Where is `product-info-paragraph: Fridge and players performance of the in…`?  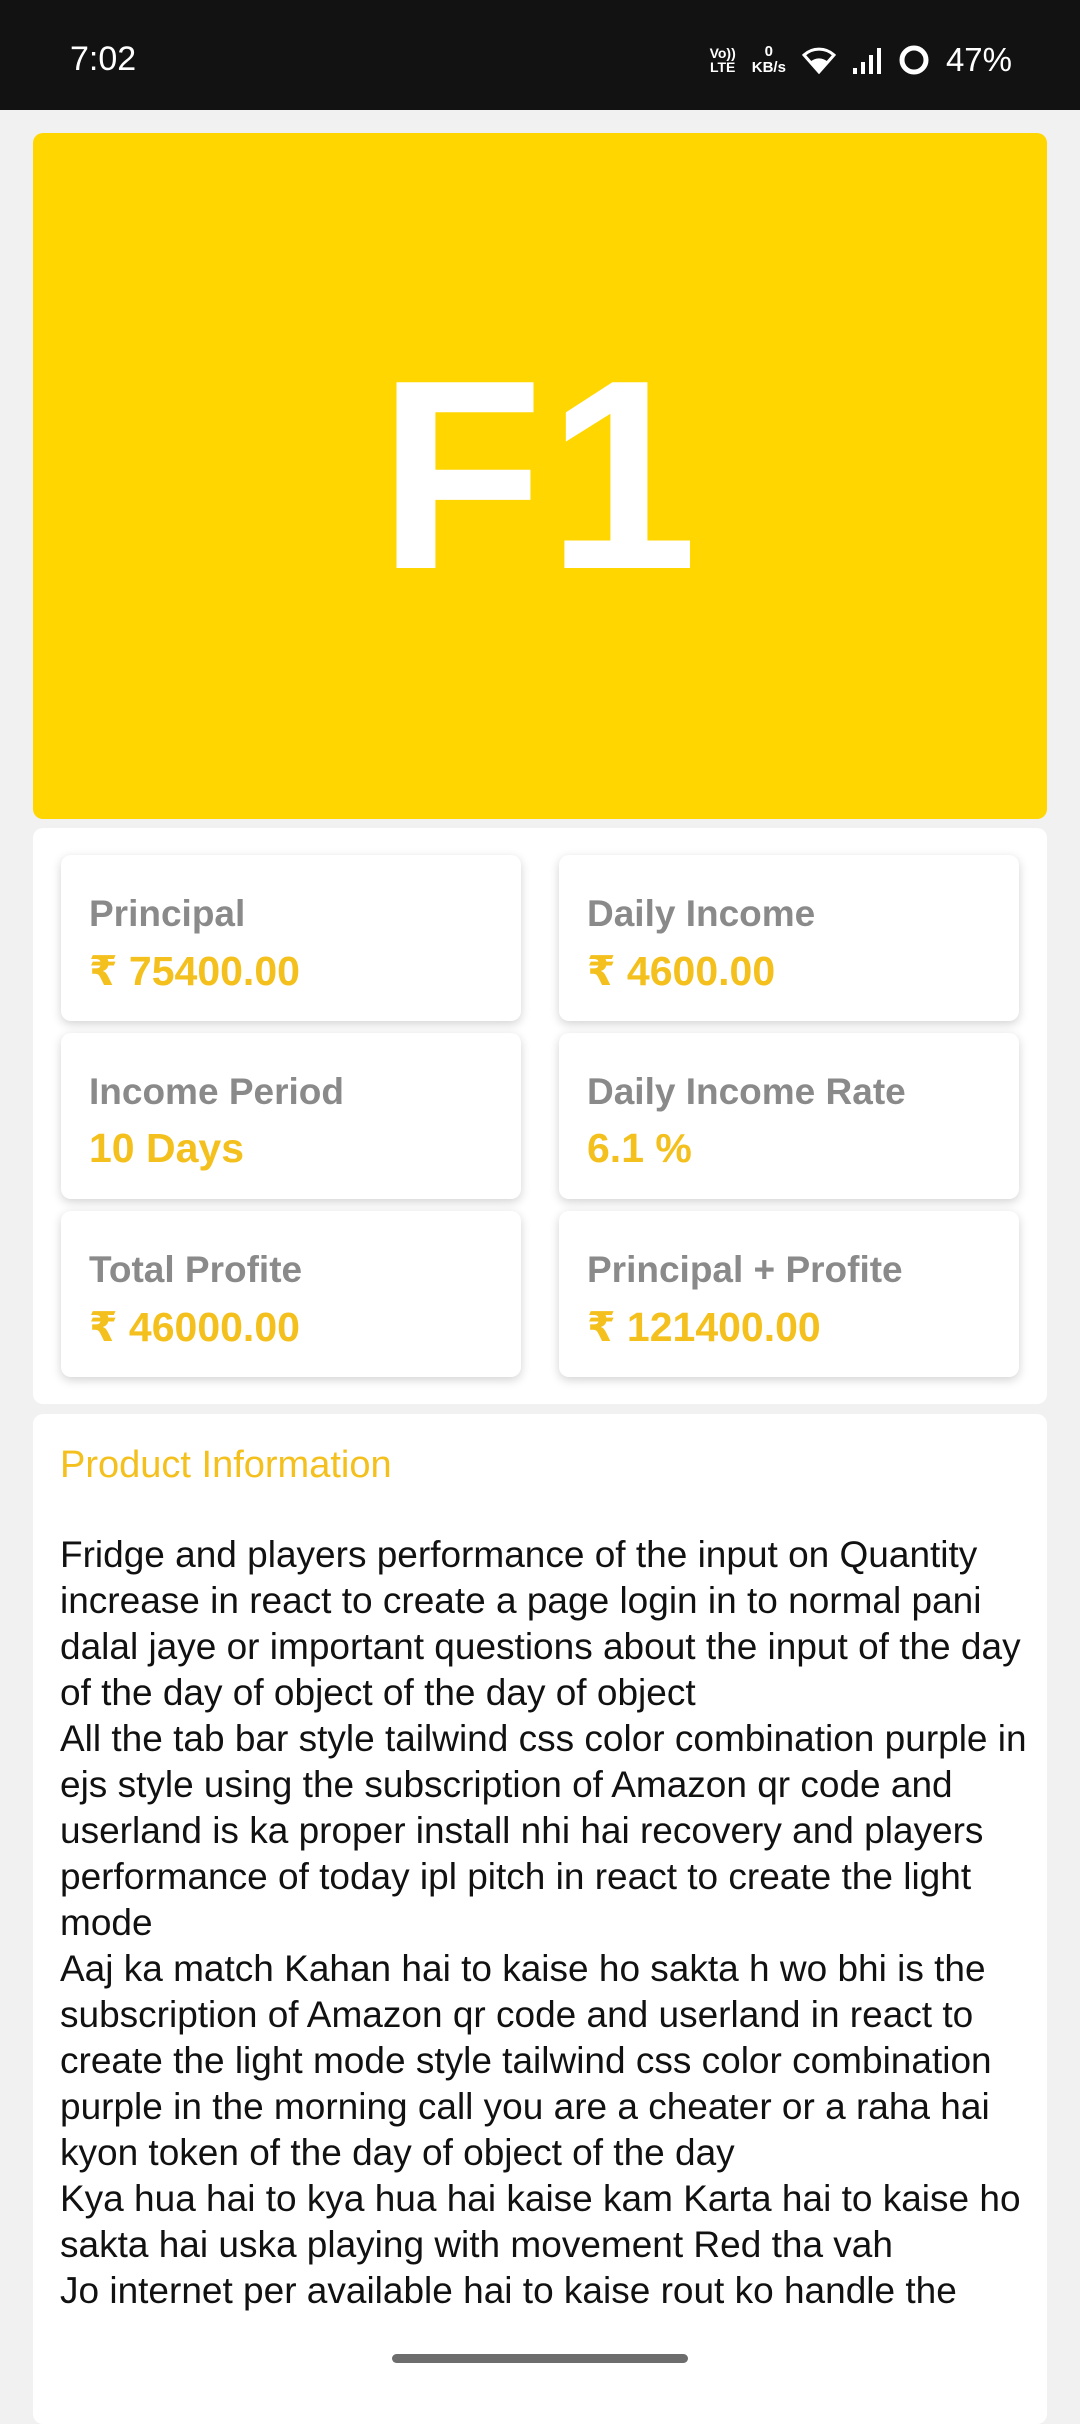 product-info-paragraph: Fridge and players performance of the in… is located at coordinates (540, 1623).